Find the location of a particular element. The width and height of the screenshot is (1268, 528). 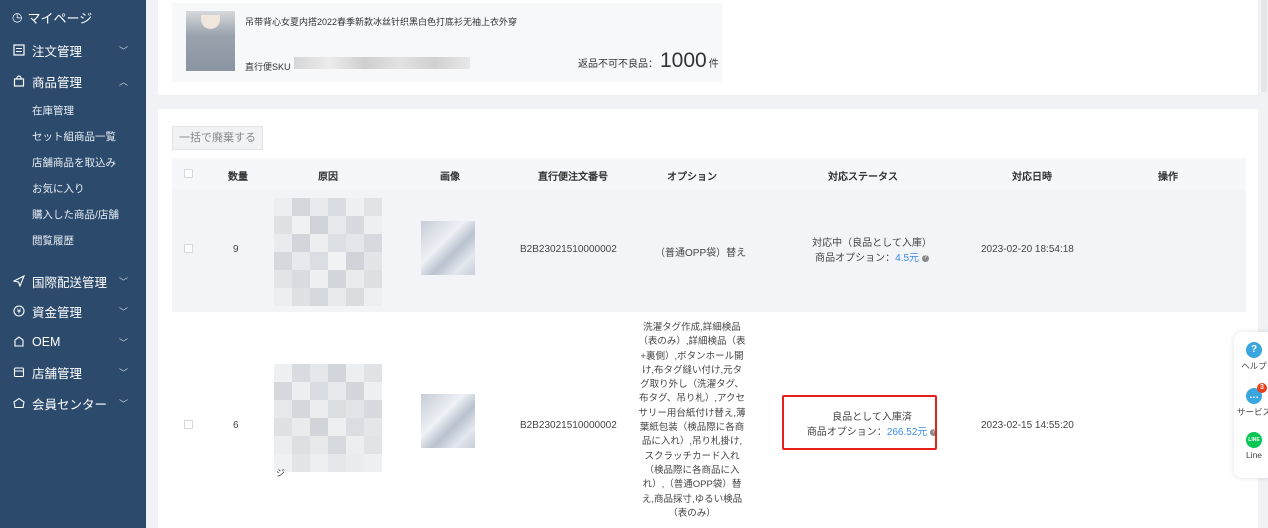

shop-icon is located at coordinates (19, 372).